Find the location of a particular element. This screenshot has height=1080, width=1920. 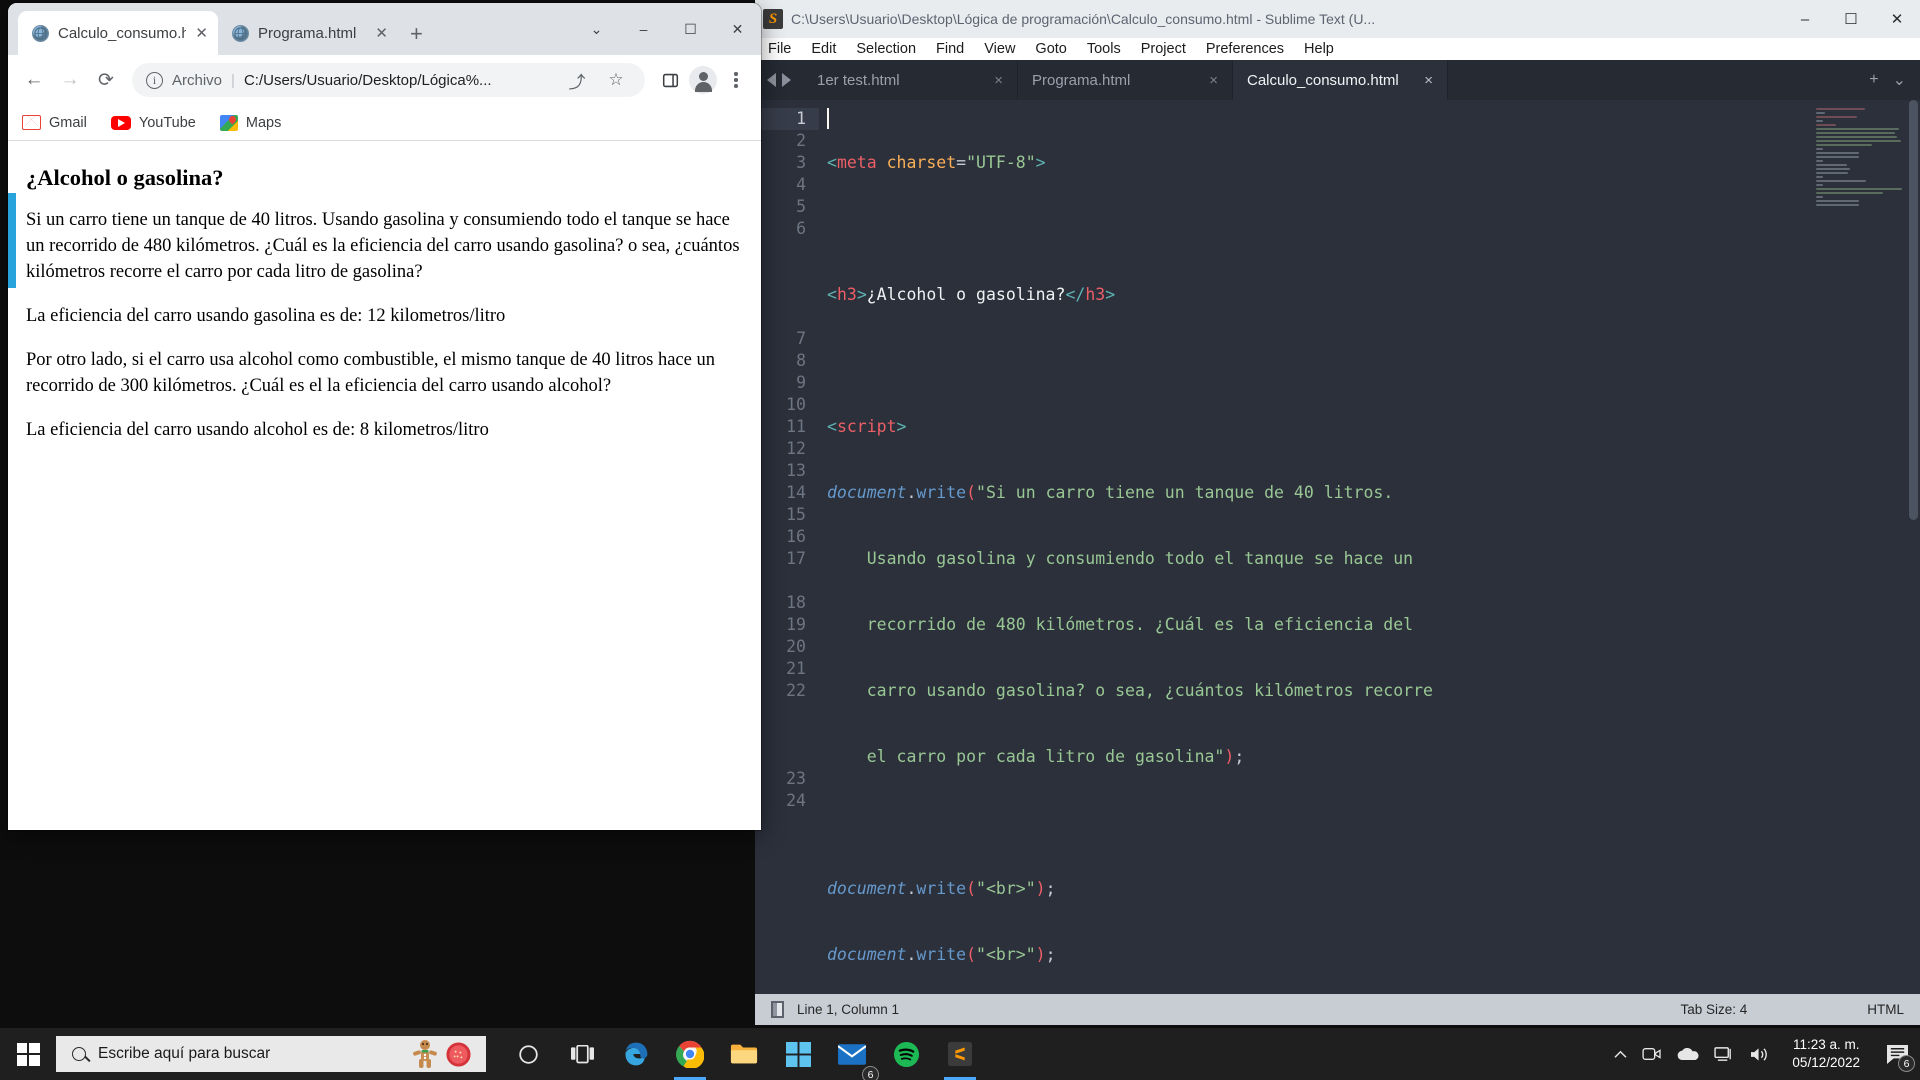

line-number: 1 is located at coordinates (787, 119).